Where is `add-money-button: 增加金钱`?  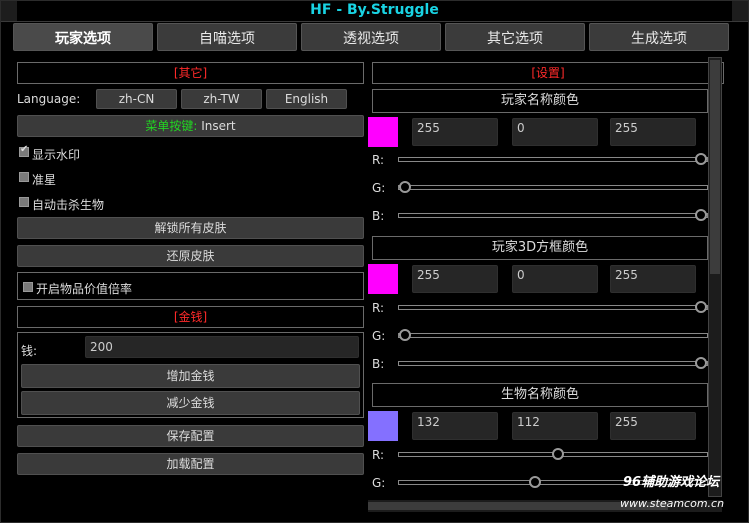 add-money-button: 增加金钱 is located at coordinates (190, 376).